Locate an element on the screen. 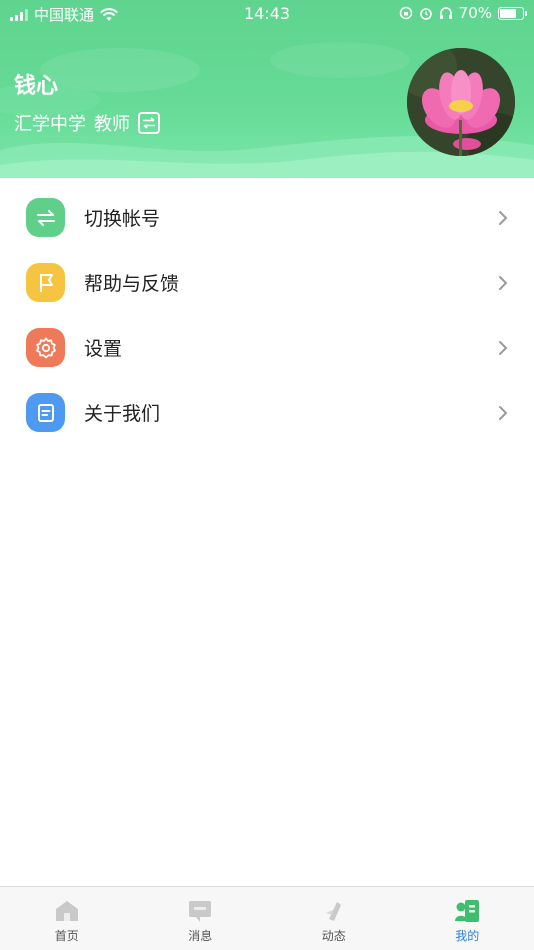 The height and width of the screenshot is (950, 534). battery-percent: 70% is located at coordinates (475, 13).